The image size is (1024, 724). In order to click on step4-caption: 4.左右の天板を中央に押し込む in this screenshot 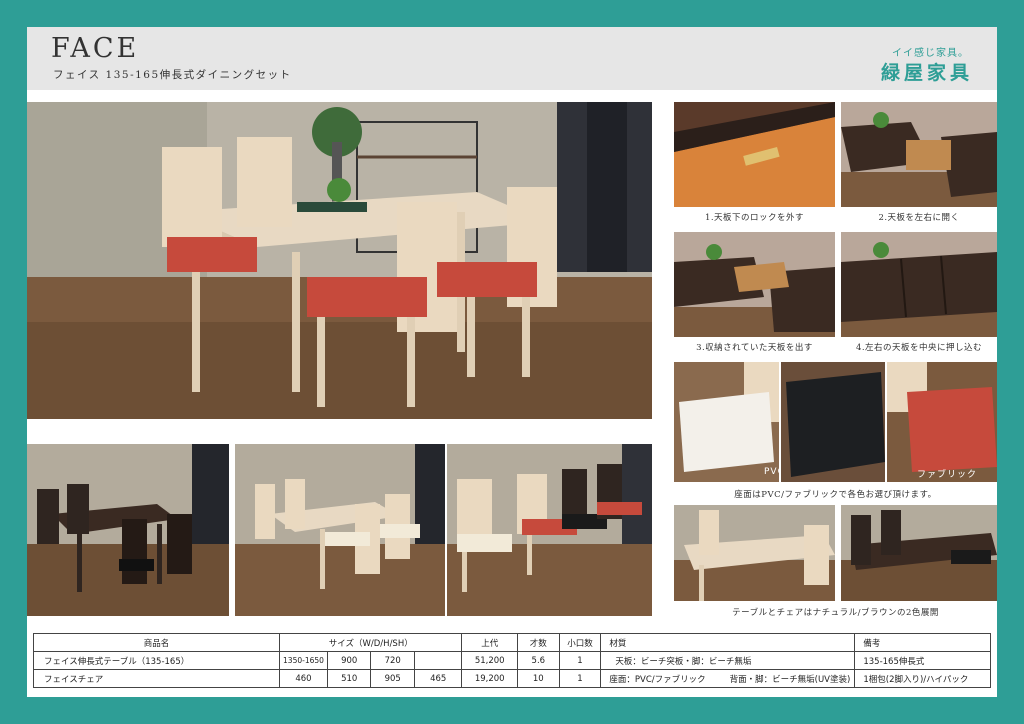, I will do `click(919, 348)`.